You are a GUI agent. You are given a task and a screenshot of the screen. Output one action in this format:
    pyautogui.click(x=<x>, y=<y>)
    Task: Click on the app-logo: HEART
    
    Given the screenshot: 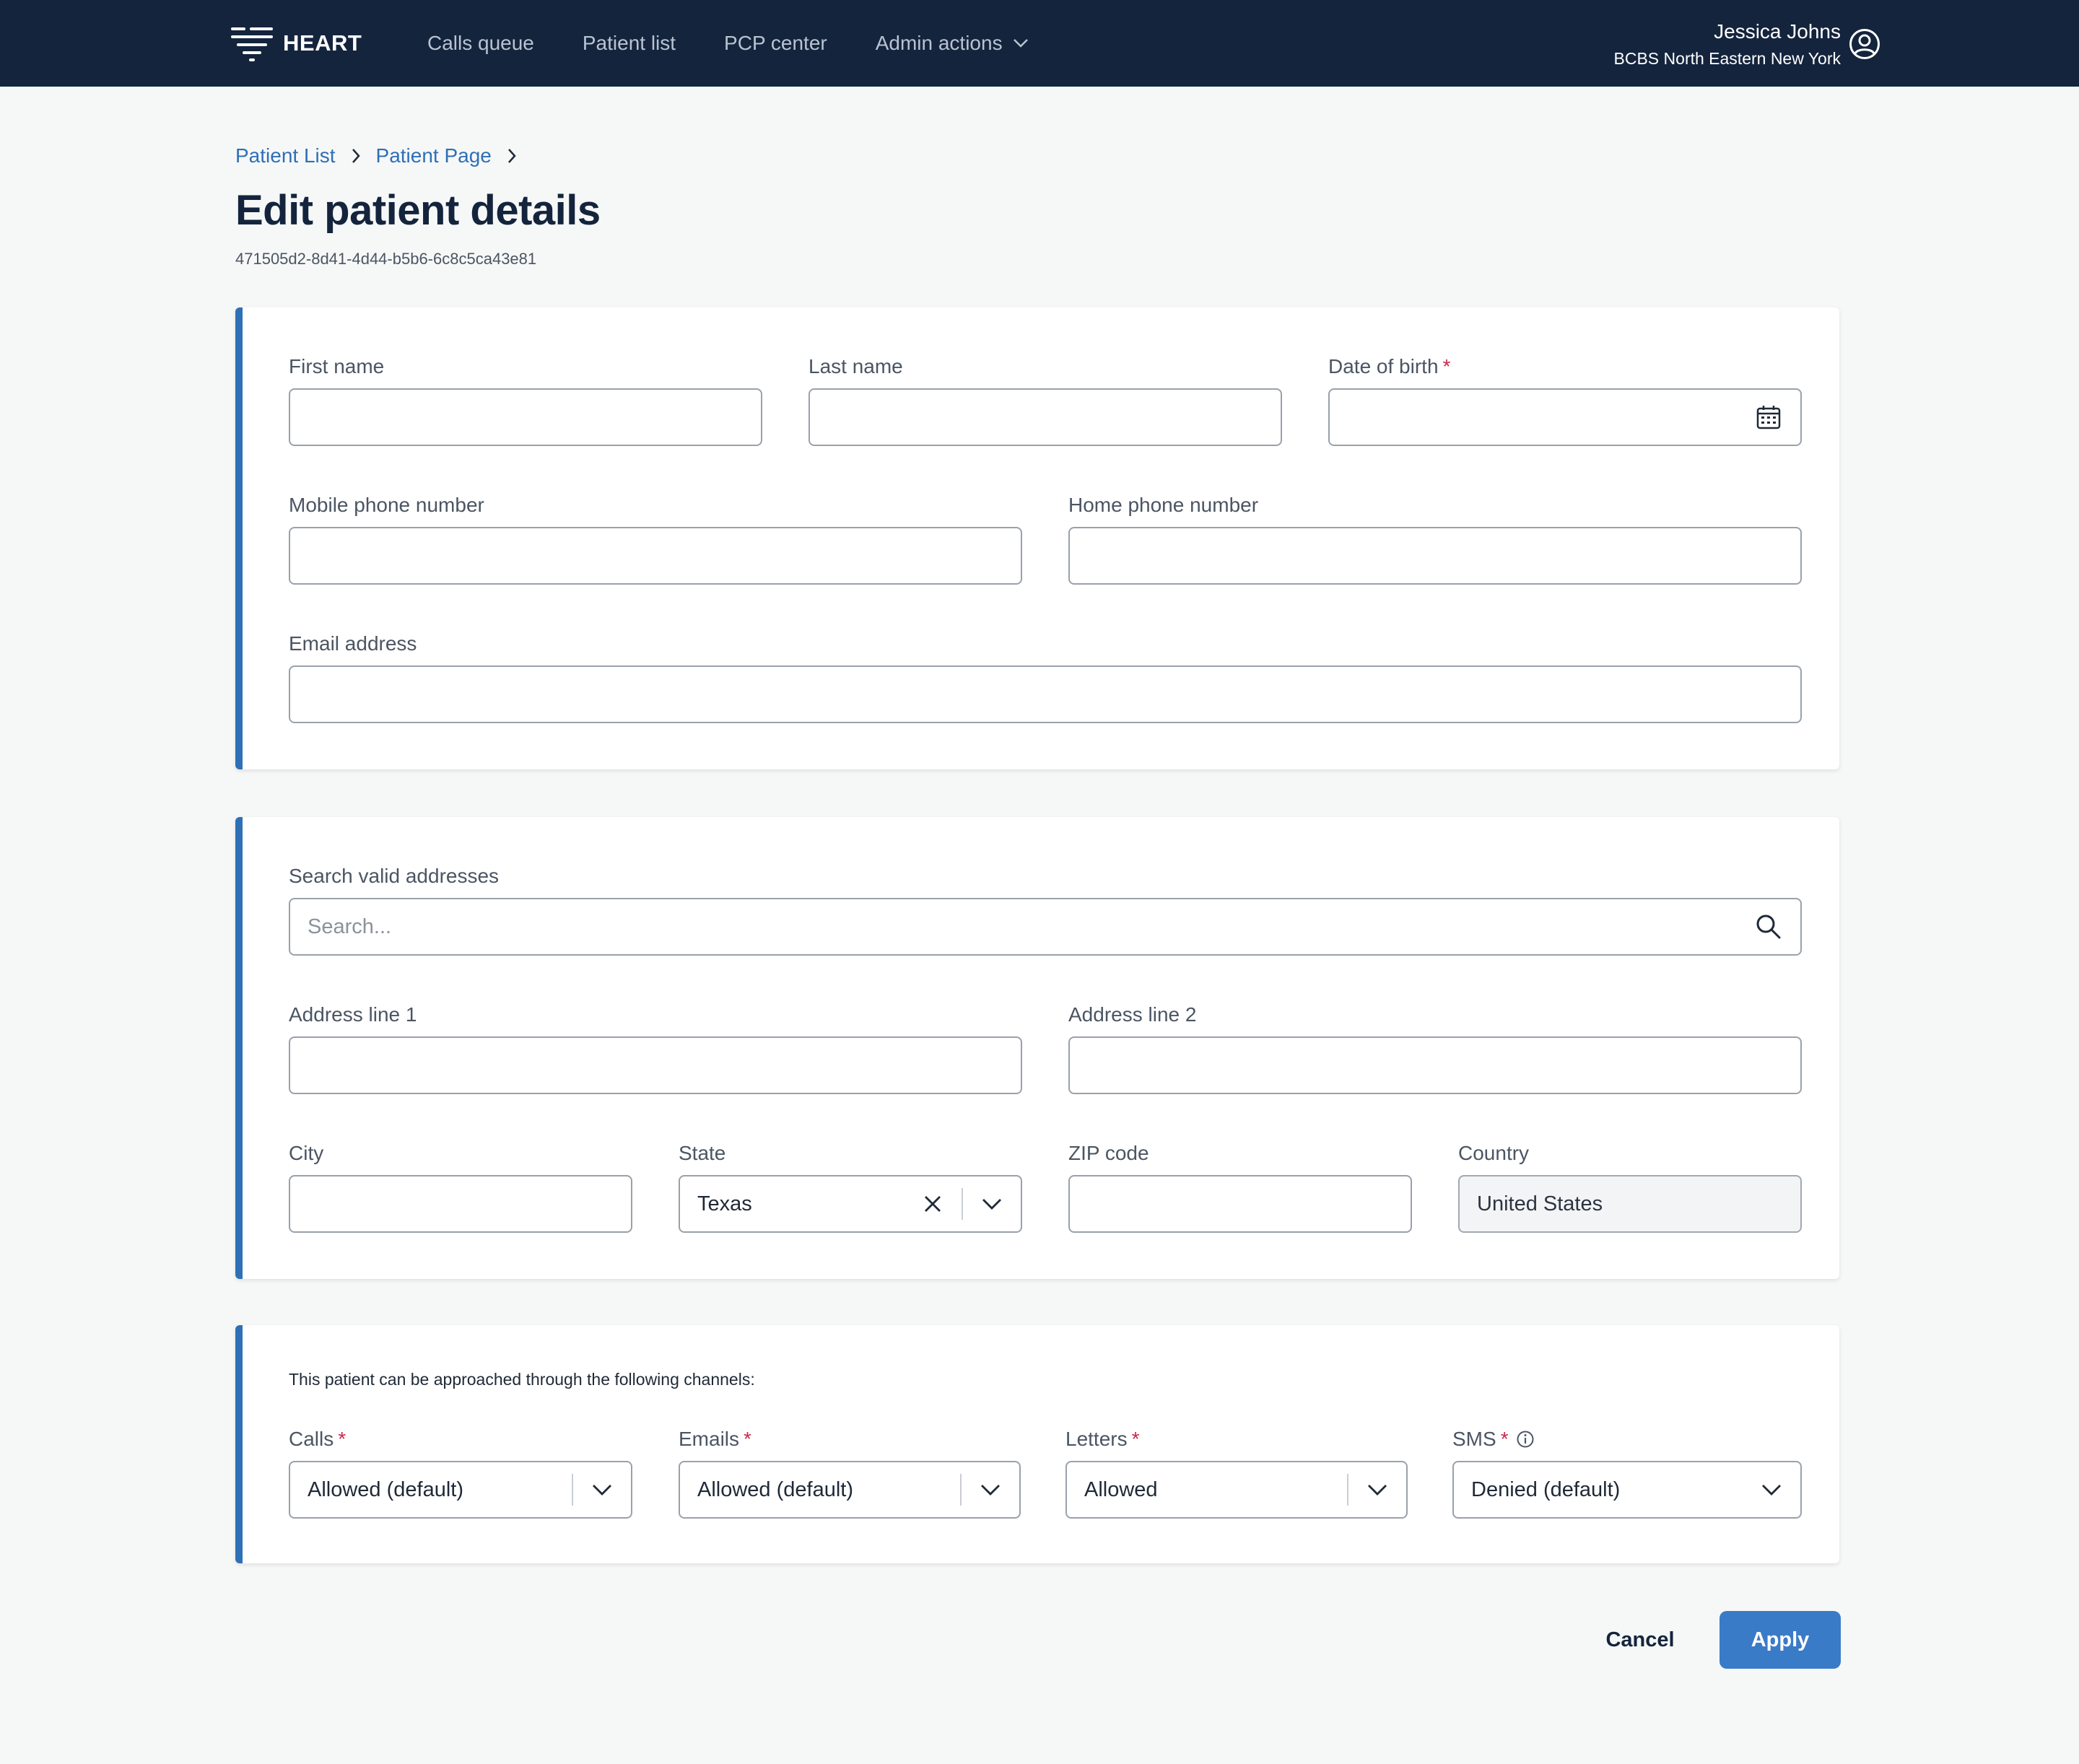 What is the action you would take?
    pyautogui.click(x=296, y=43)
    